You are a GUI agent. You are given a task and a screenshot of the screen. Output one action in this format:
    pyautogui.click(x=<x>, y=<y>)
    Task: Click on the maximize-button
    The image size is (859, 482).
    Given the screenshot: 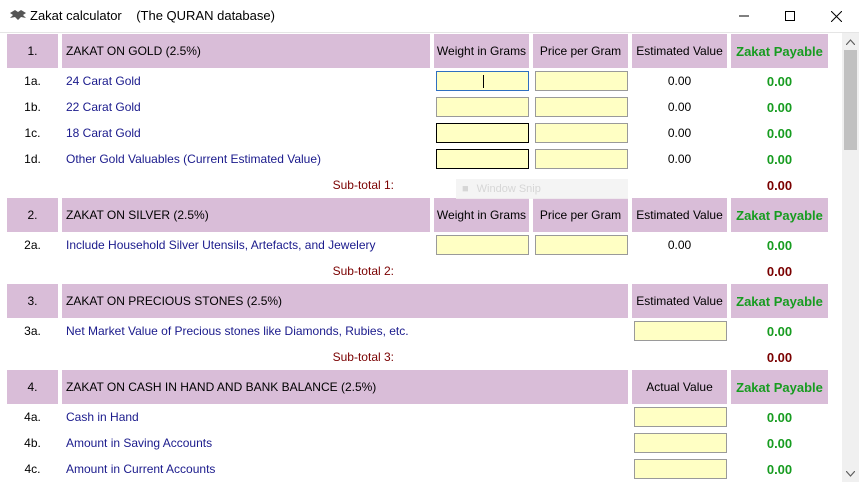 What is the action you would take?
    pyautogui.click(x=790, y=16)
    